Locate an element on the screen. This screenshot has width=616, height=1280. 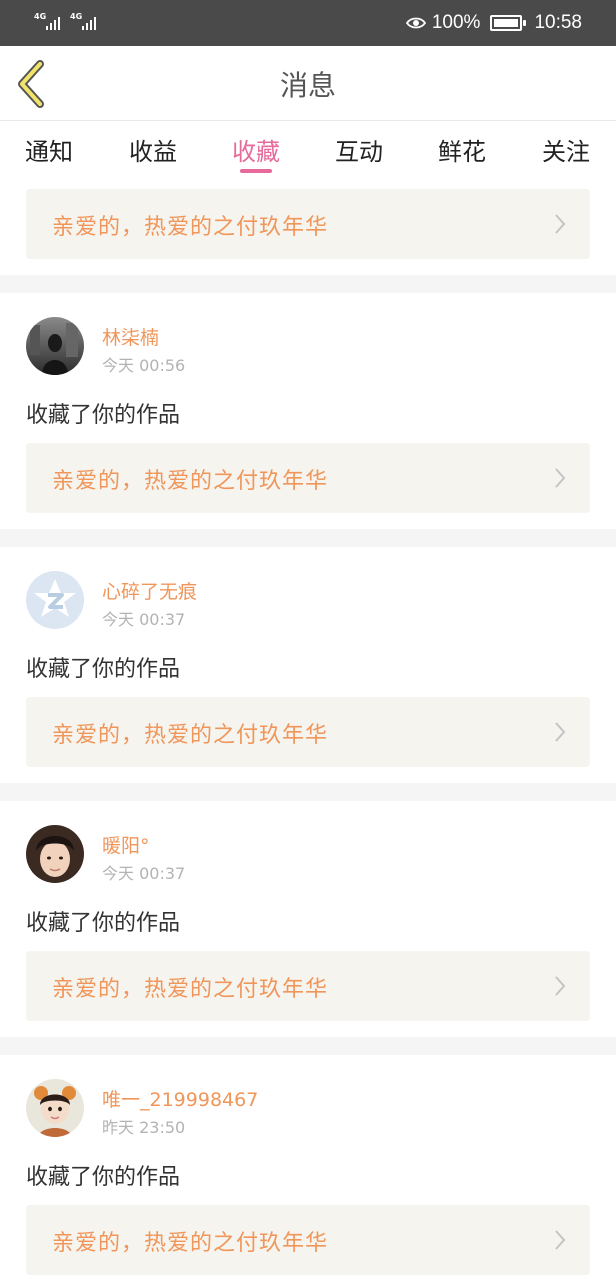
timestamp: 今天 00:56 is located at coordinates (144, 365).